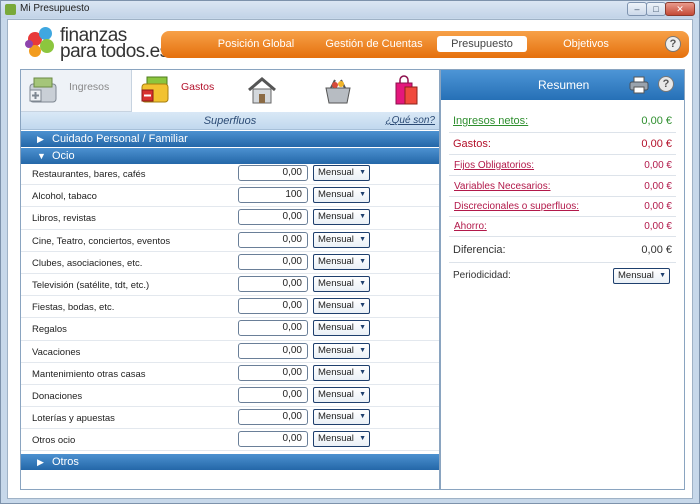 The image size is (700, 504). I want to click on fijos-obligatorios-value: 0,00 €, so click(658, 165).